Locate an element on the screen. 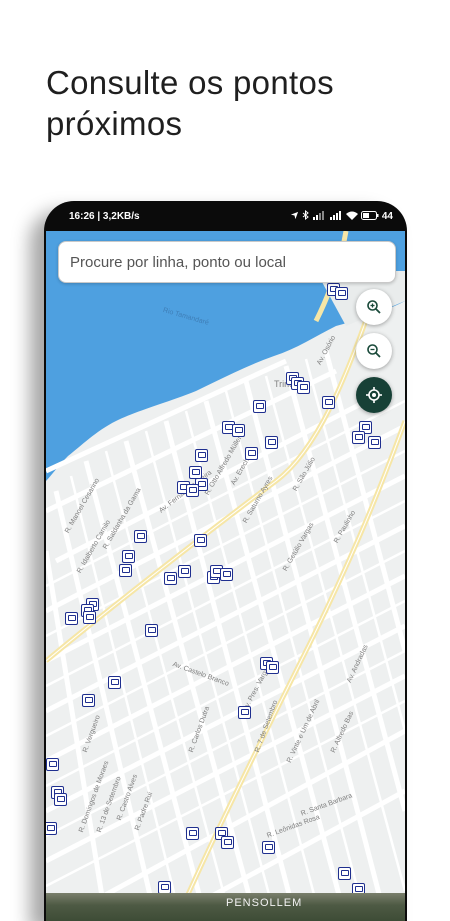  battery-icon is located at coordinates (369, 216).